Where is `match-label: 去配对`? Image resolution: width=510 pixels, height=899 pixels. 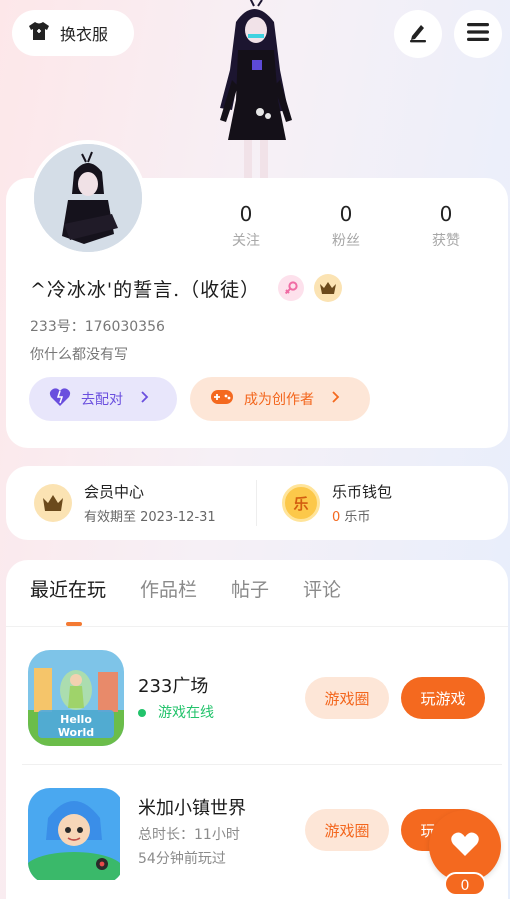 match-label: 去配对 is located at coordinates (102, 400).